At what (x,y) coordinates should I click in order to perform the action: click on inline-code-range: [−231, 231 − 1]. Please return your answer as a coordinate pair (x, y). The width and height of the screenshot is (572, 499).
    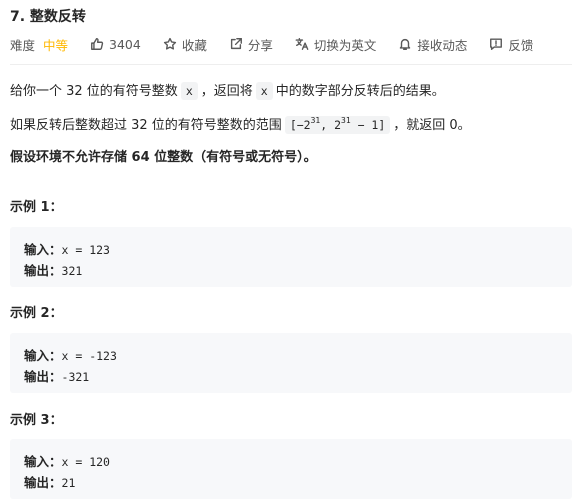
    Looking at the image, I should click on (337, 125).